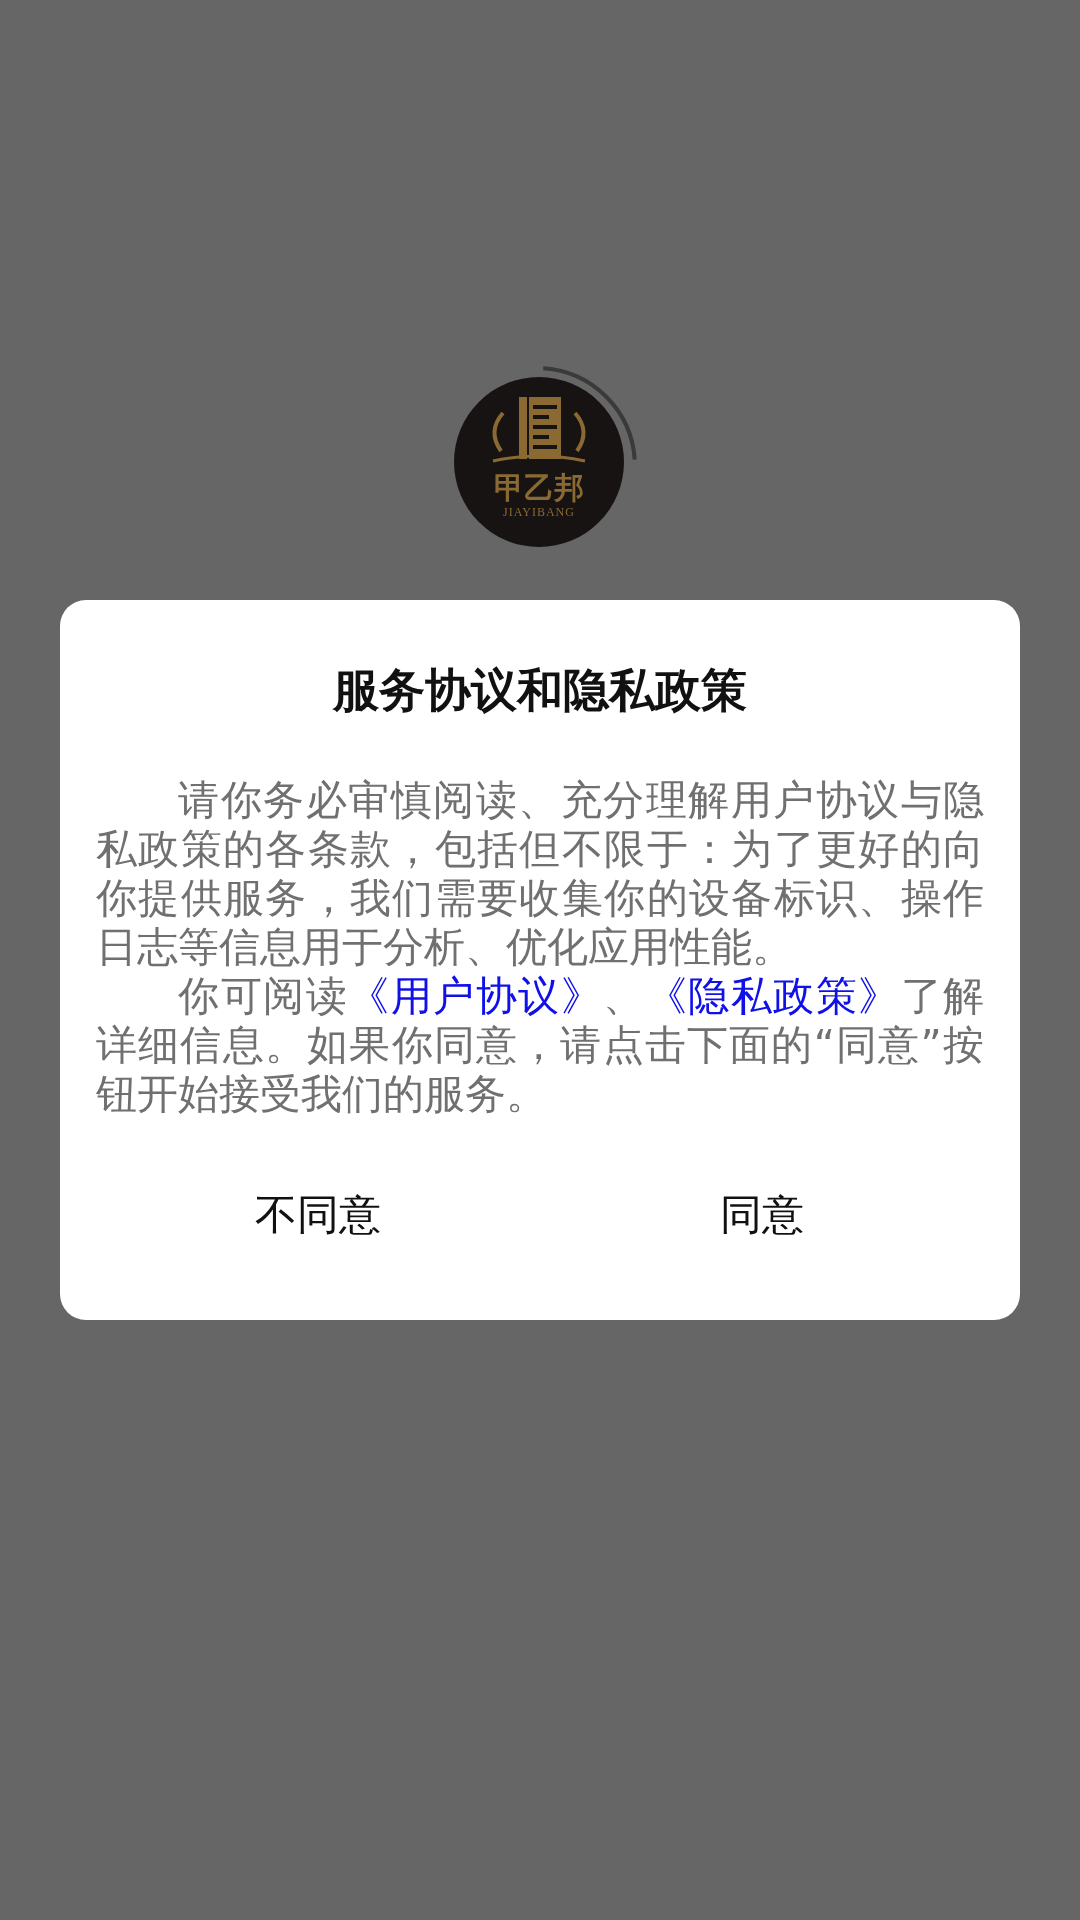 The height and width of the screenshot is (1920, 1080). Describe the element at coordinates (475, 996) in the screenshot. I see `policy-link: 《用户协议》` at that location.